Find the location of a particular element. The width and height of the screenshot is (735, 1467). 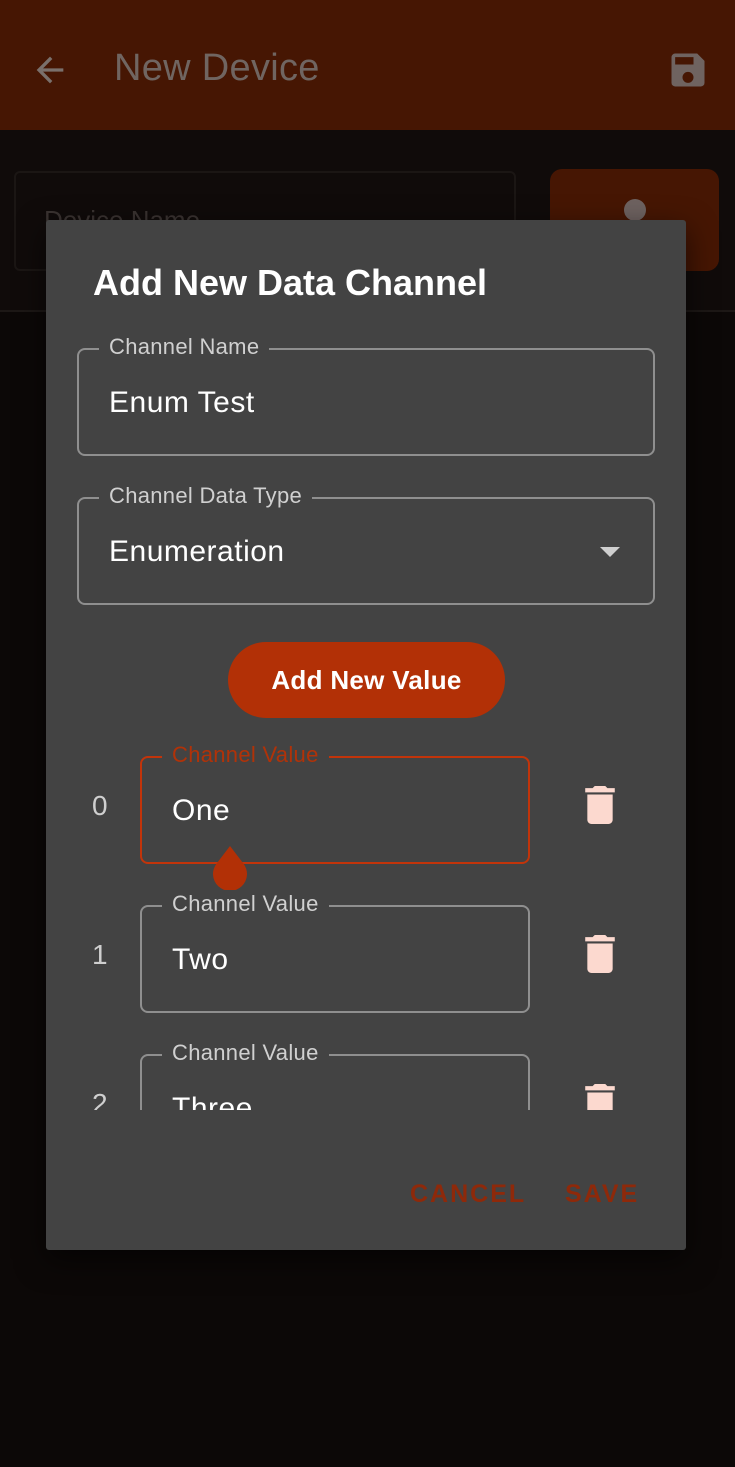

channel-name-value: Enum Test is located at coordinates (182, 403).